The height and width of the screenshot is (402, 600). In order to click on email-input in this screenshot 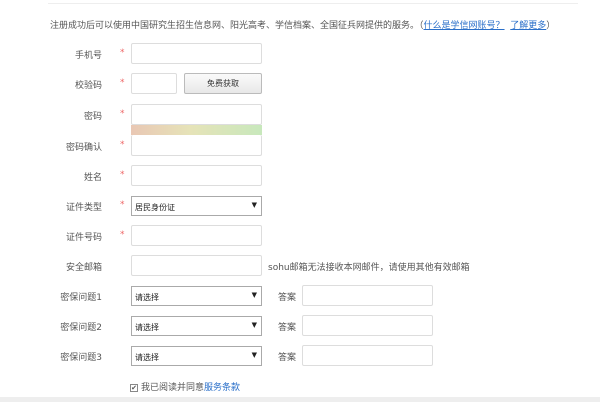, I will do `click(196, 265)`.